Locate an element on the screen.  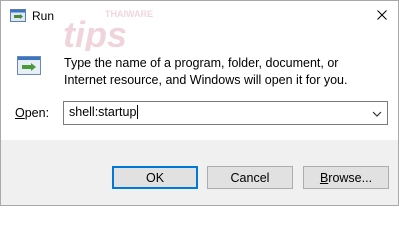
cancel-button: Cancel is located at coordinates (250, 177).